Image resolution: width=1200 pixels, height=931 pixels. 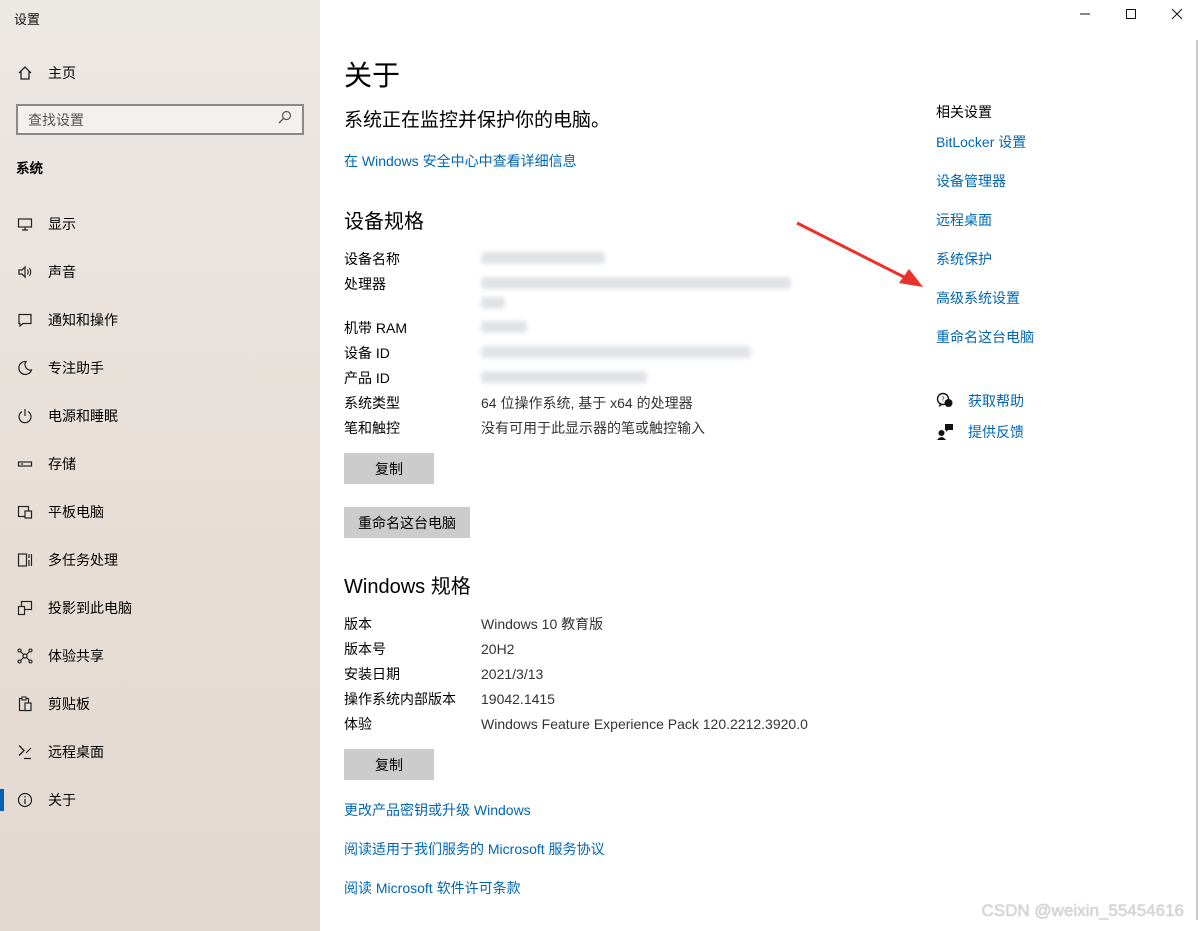 I want to click on sidebar-item-clipboard: 剪贴板, so click(x=160, y=704).